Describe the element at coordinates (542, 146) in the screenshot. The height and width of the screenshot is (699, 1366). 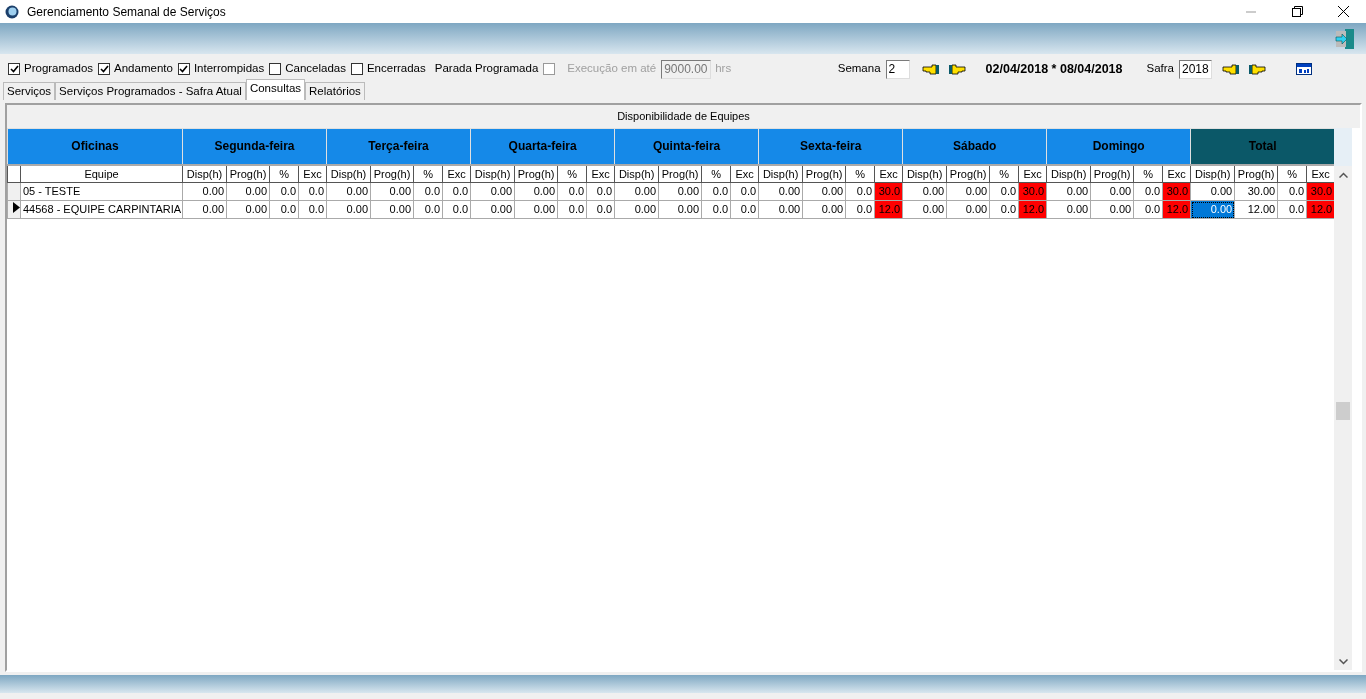
I see `group-header: Quarta-feira` at that location.